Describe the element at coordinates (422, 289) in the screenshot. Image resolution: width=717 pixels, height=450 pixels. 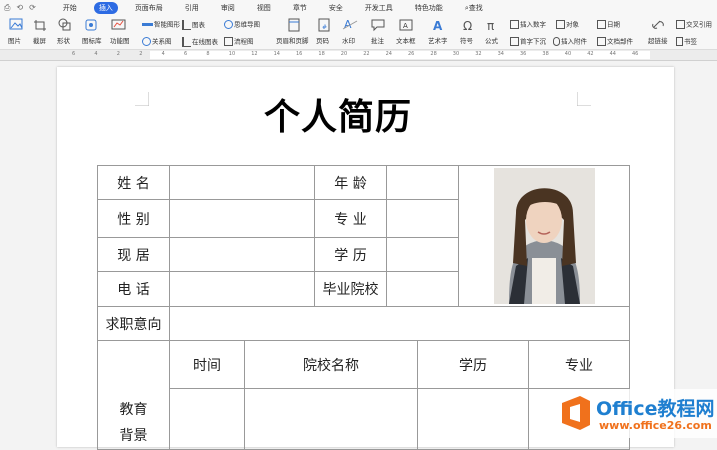
I see `value-school` at that location.